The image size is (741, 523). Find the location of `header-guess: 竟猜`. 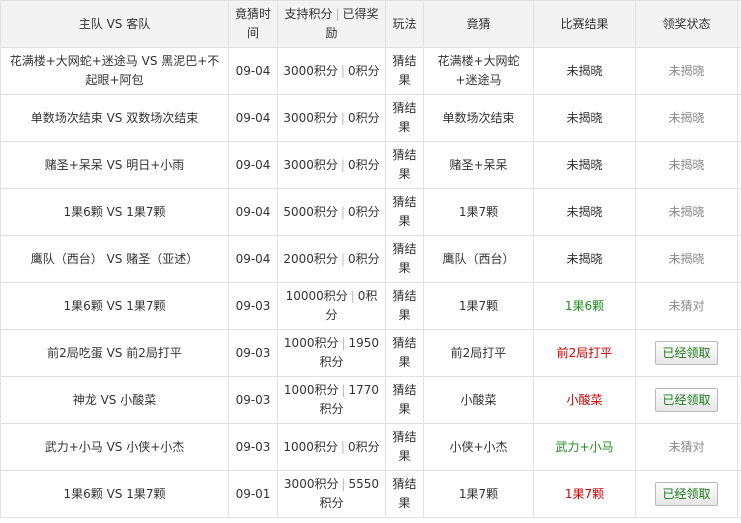

header-guess: 竟猜 is located at coordinates (478, 24).